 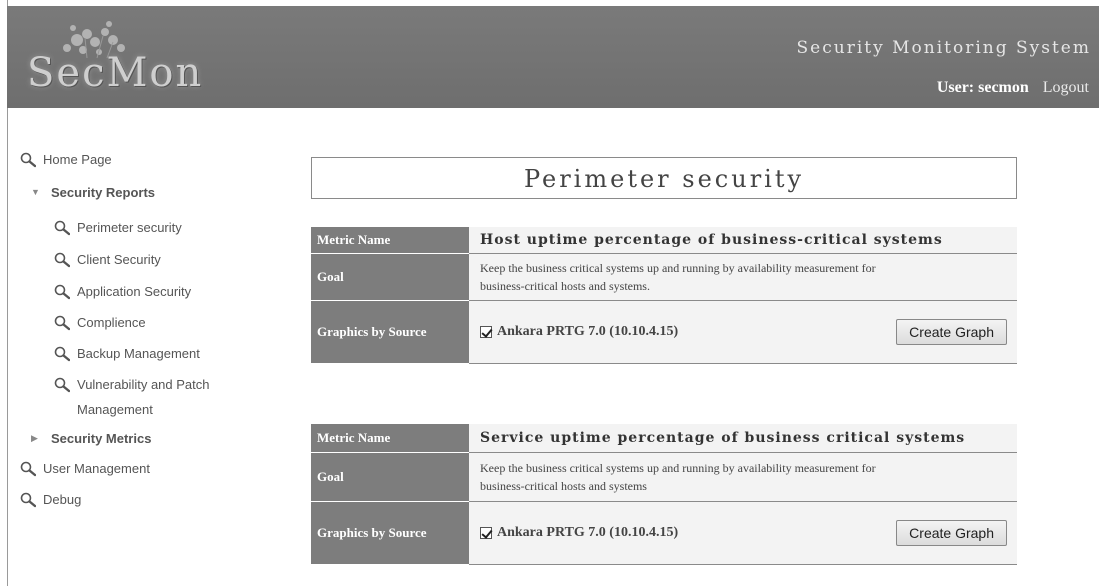 What do you see at coordinates (943, 48) in the screenshot?
I see `system-title: Security Monitoring System` at bounding box center [943, 48].